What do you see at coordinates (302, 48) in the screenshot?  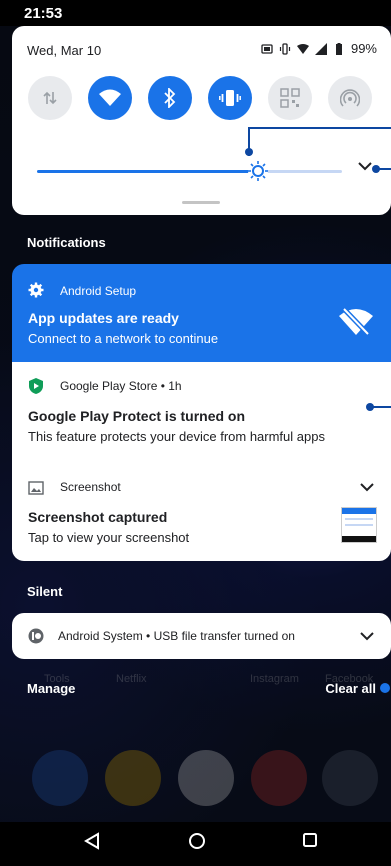 I see `wifi-status-icon` at bounding box center [302, 48].